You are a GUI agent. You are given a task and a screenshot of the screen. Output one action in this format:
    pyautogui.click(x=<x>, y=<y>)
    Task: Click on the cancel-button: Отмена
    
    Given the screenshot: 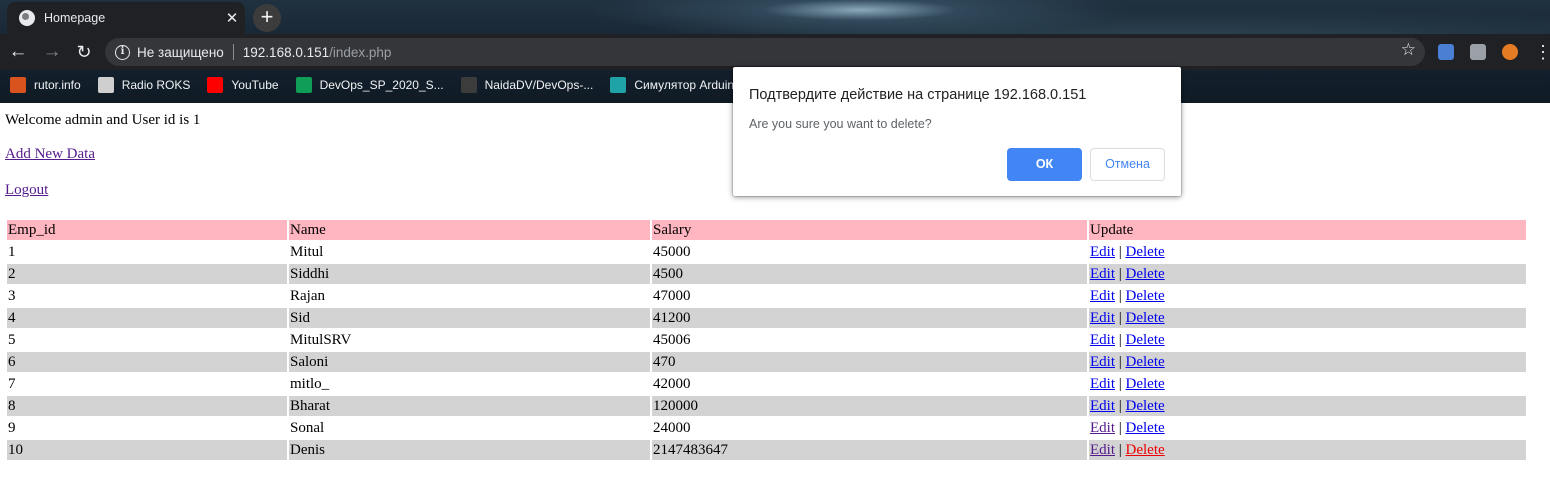 What is the action you would take?
    pyautogui.click(x=1127, y=164)
    